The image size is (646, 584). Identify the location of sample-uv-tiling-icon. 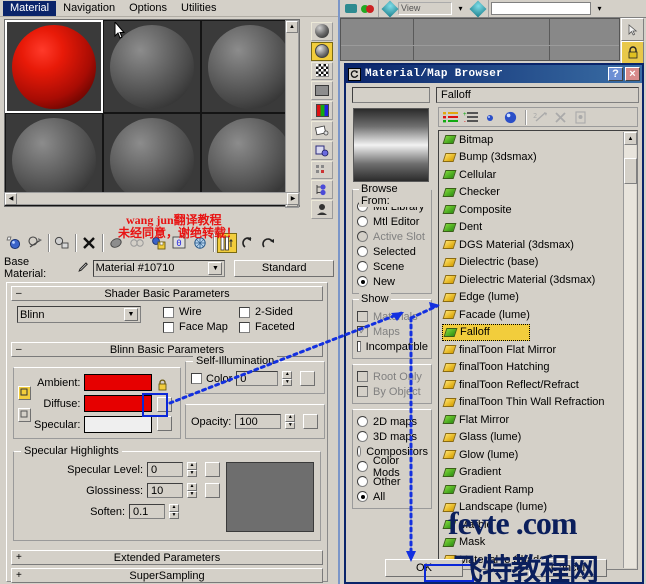
(322, 91).